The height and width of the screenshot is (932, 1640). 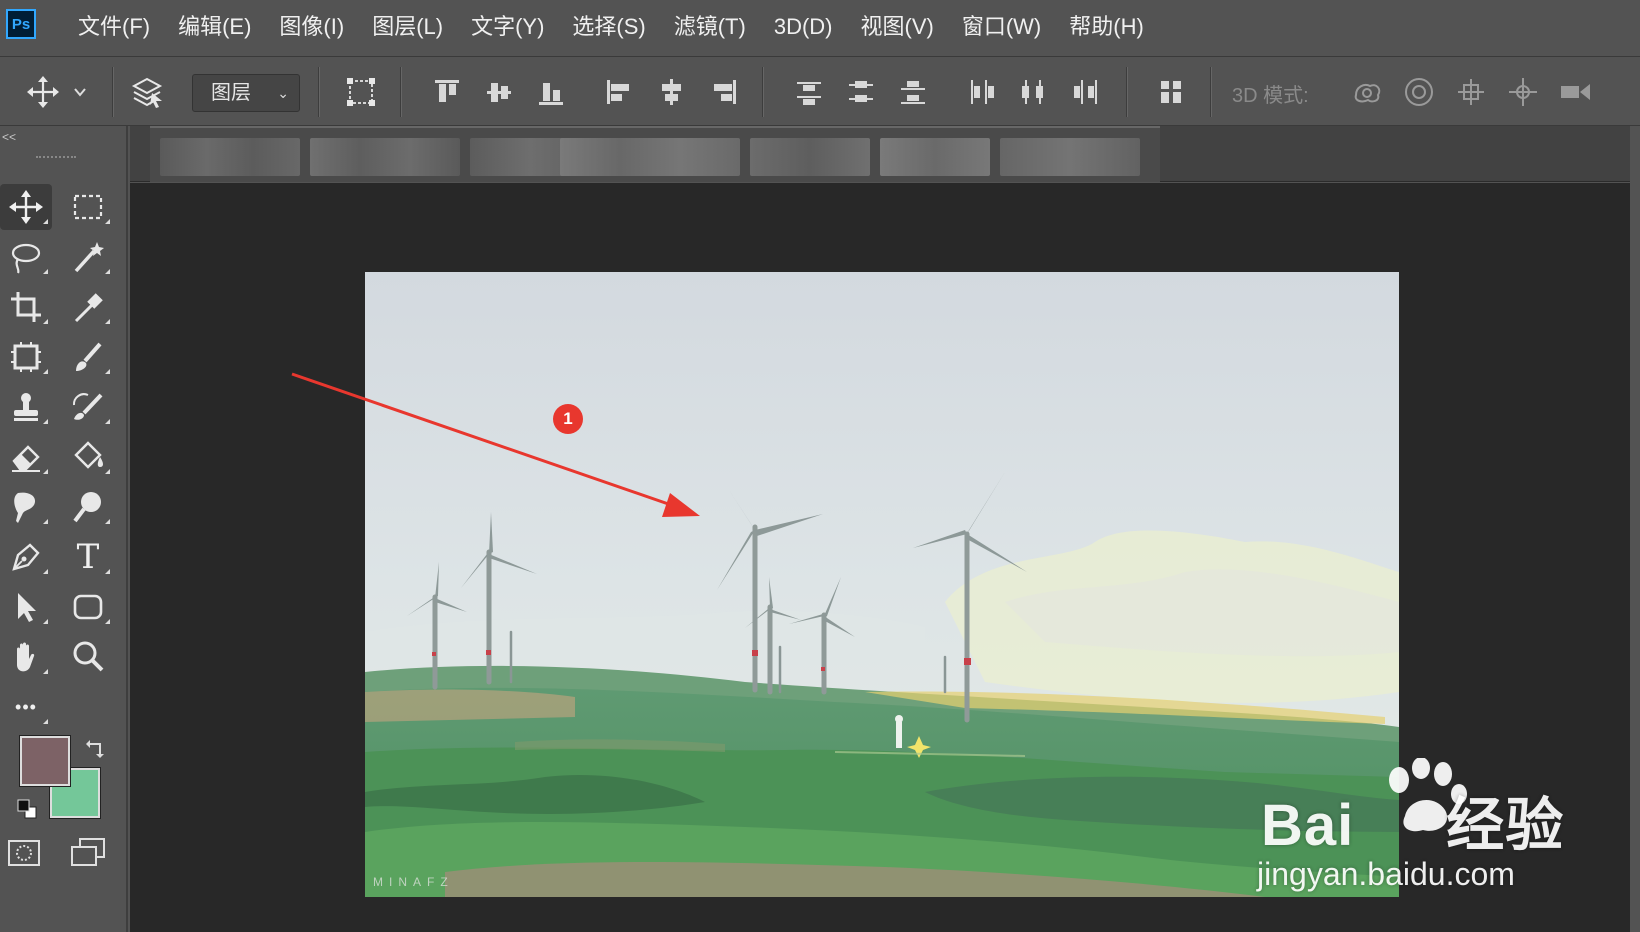 What do you see at coordinates (1412, 820) in the screenshot?
I see `watermark-brand: Bai 经验` at bounding box center [1412, 820].